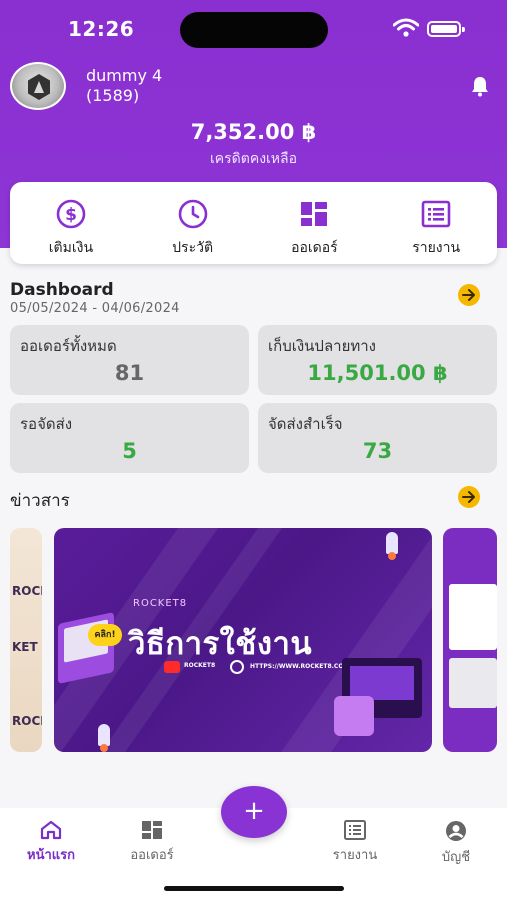 This screenshot has width=507, height=900. I want to click on stat-title: เก็บเงินปลายทาง, so click(322, 346).